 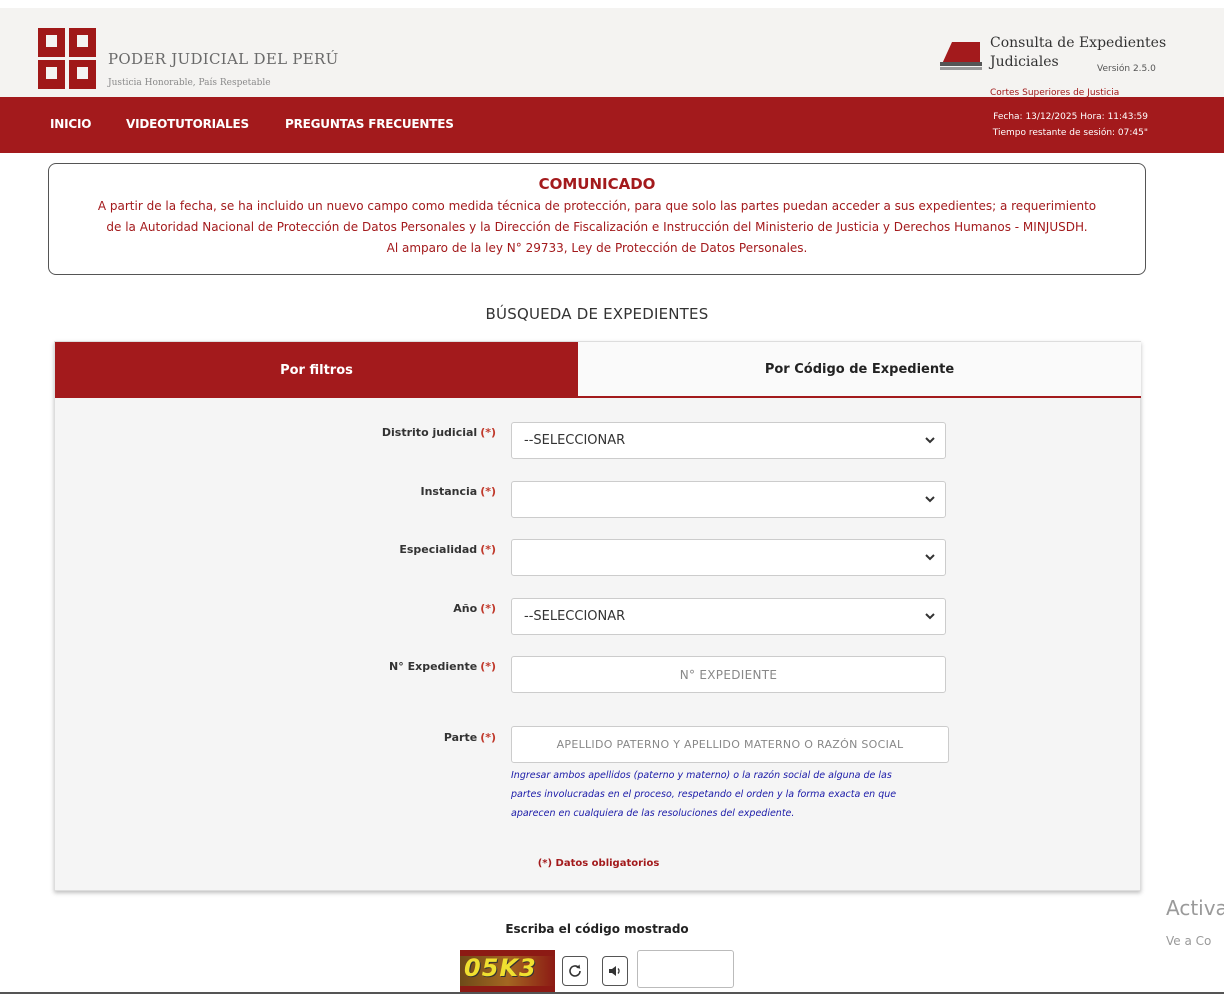 What do you see at coordinates (728, 557) in the screenshot?
I see `especialidad-select` at bounding box center [728, 557].